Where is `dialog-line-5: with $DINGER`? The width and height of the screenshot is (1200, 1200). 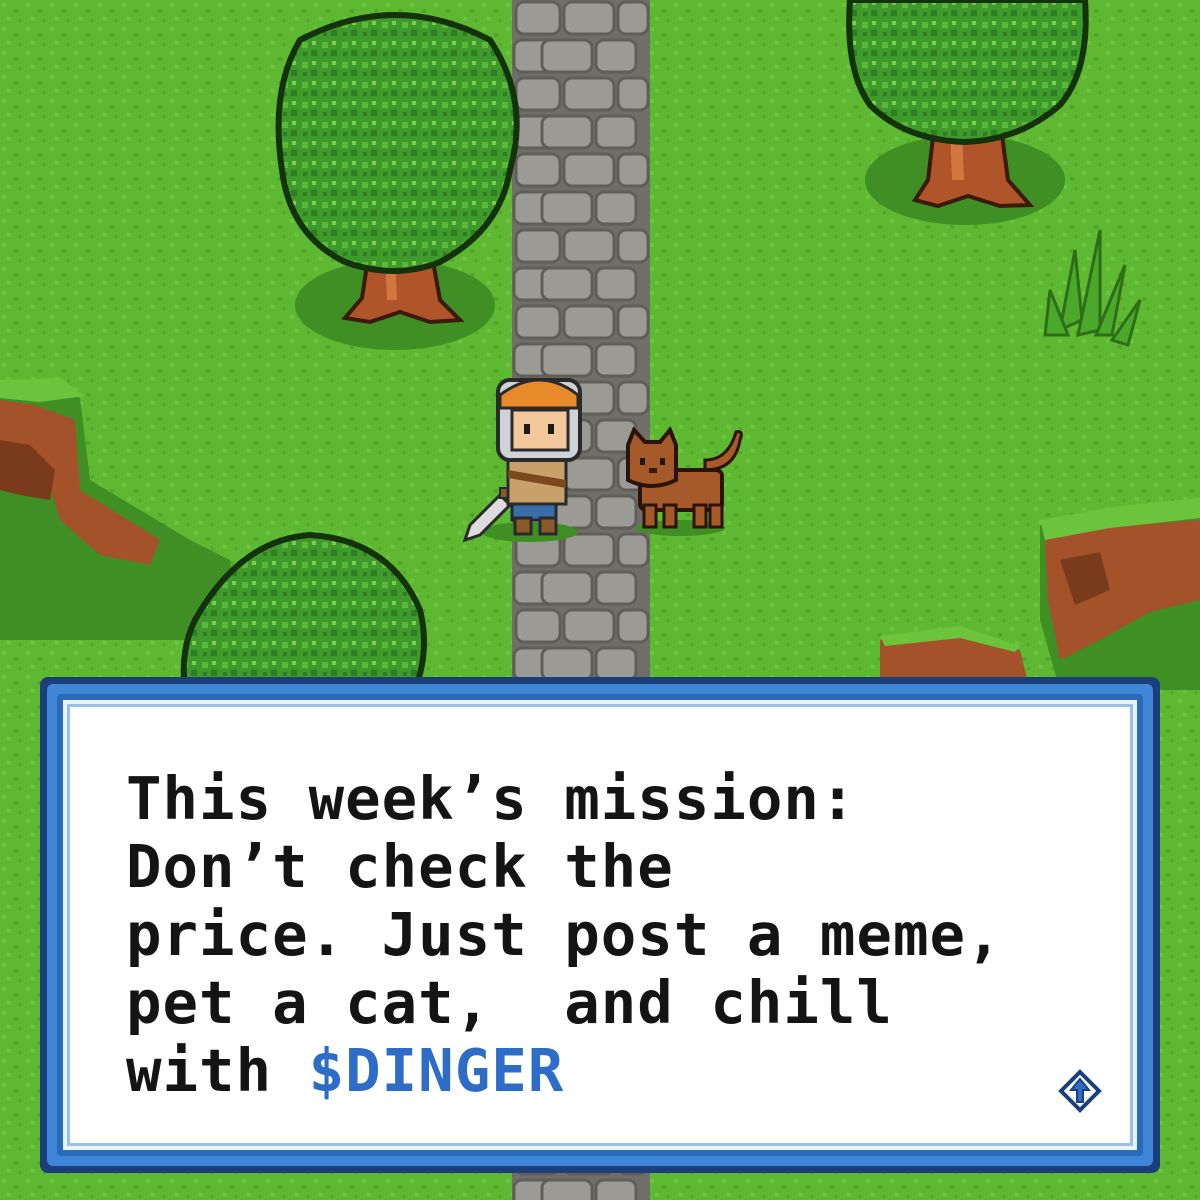 dialog-line-5: with $DINGER is located at coordinates (600, 1071).